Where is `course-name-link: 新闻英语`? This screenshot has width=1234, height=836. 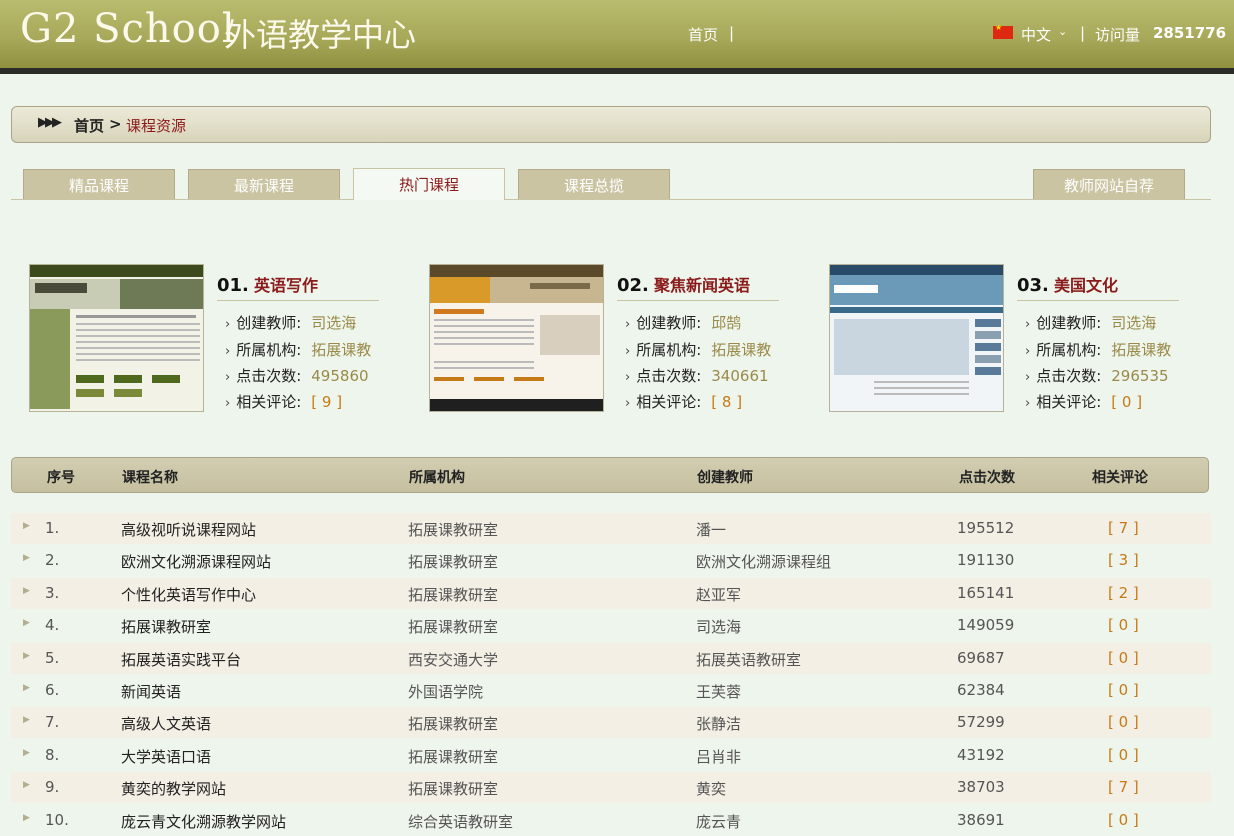
course-name-link: 新闻英语 is located at coordinates (151, 691).